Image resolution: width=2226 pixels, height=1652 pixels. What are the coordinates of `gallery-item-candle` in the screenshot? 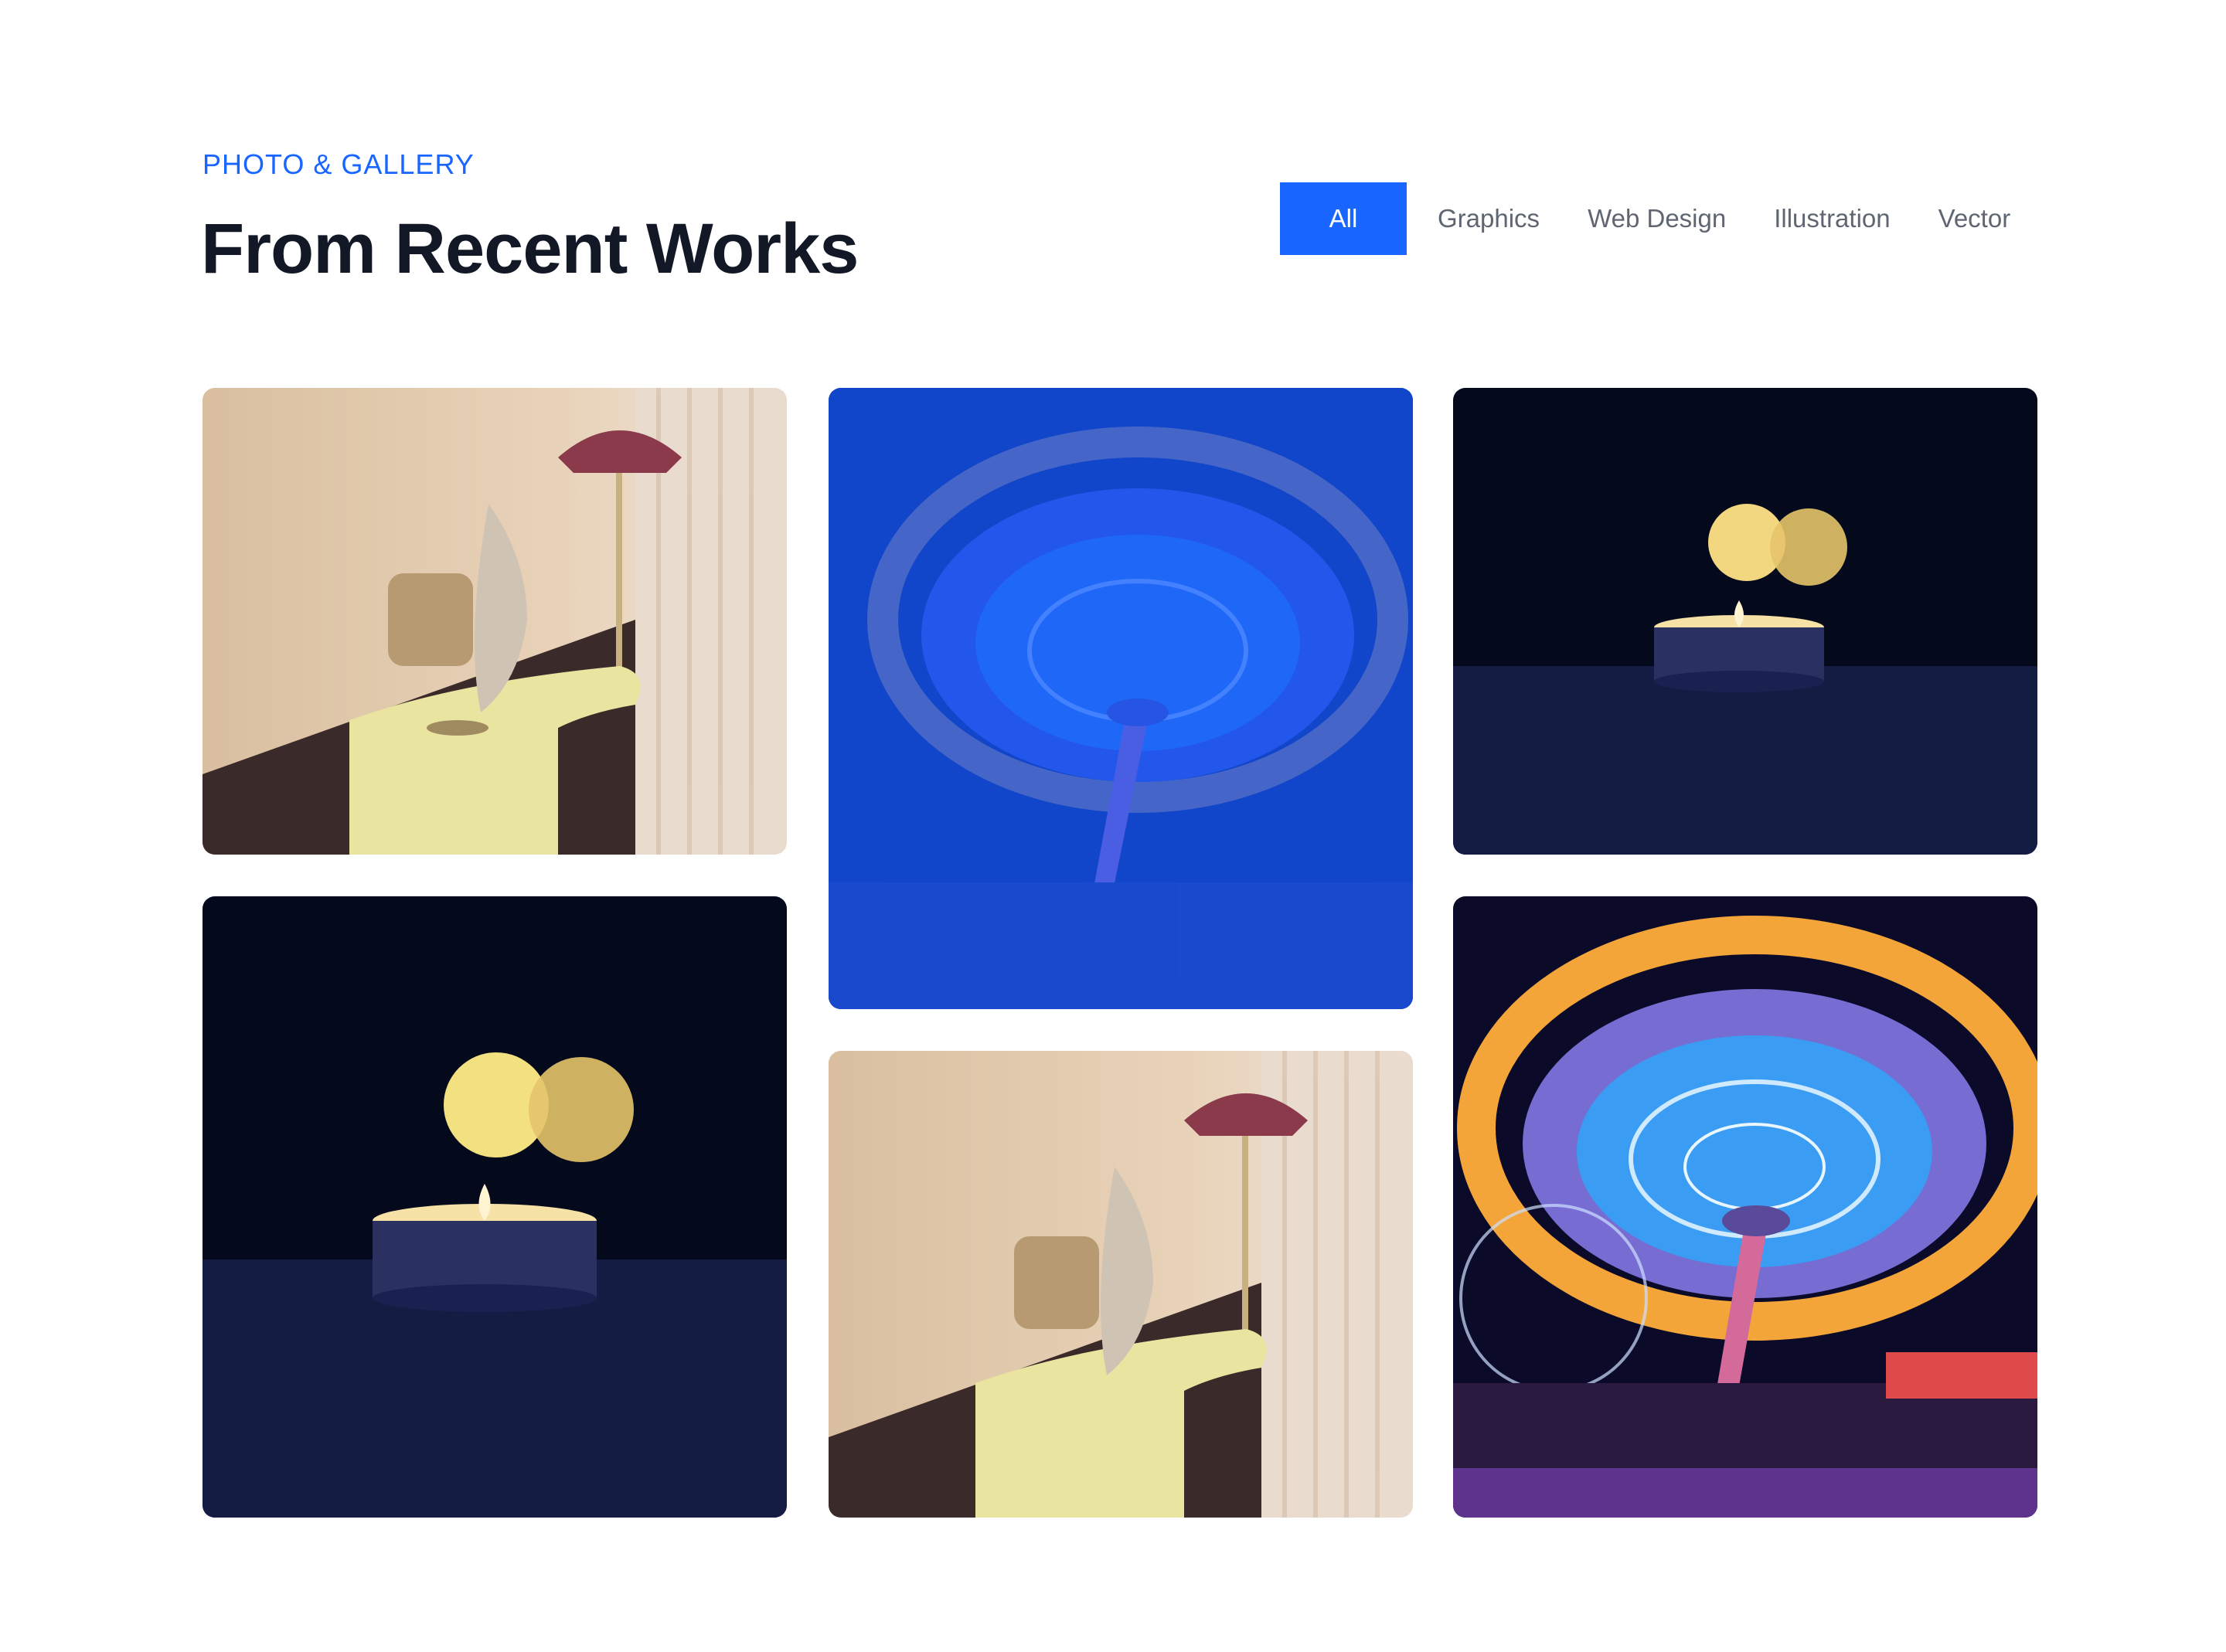 It's located at (1745, 622).